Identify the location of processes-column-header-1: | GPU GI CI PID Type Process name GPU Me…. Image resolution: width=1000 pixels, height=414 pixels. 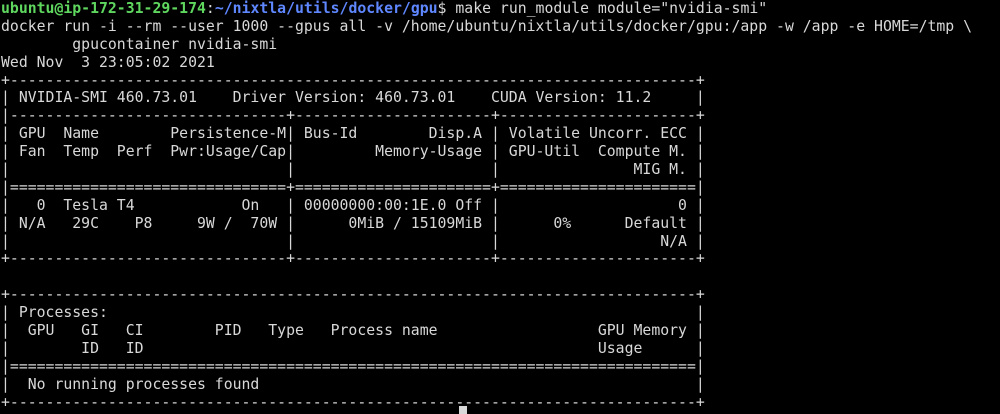
(353, 331).